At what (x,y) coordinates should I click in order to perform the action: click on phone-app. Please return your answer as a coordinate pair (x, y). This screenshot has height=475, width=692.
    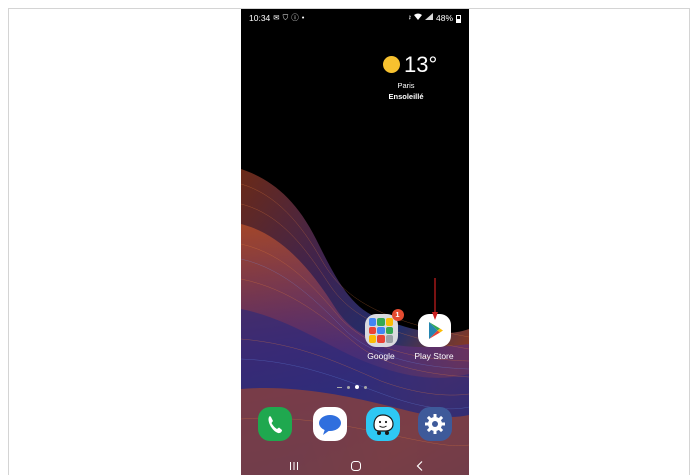
    Looking at the image, I should click on (275, 424).